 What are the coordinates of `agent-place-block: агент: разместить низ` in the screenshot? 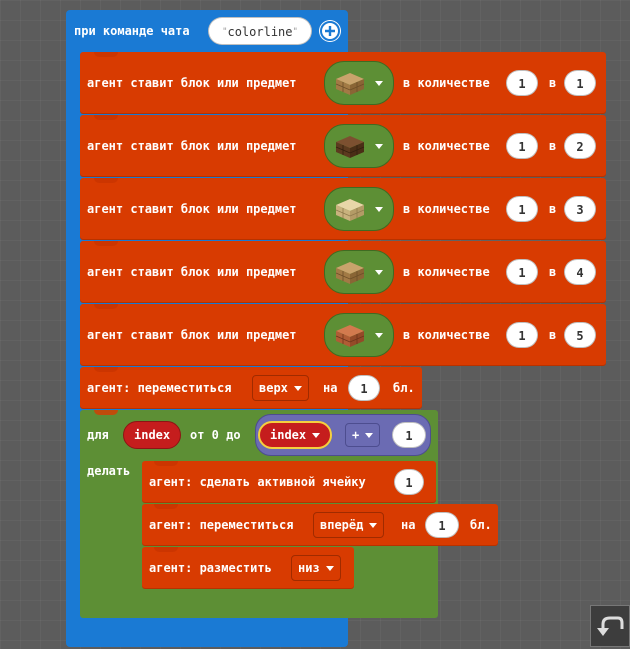 It's located at (248, 568).